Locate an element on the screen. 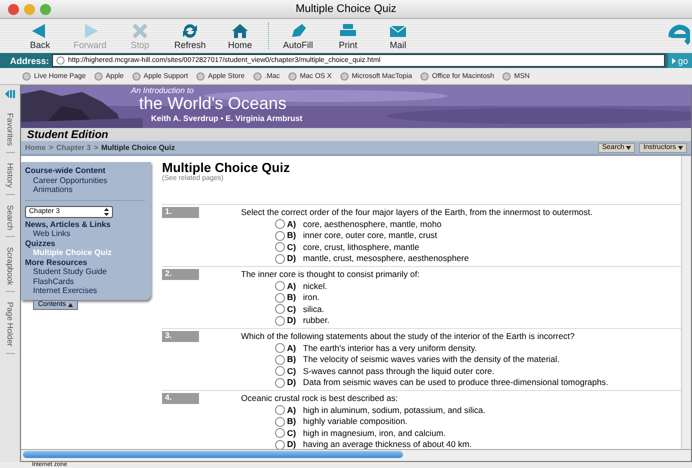 The width and height of the screenshot is (692, 468). banner-subtitle: An Introduction to is located at coordinates (163, 91).